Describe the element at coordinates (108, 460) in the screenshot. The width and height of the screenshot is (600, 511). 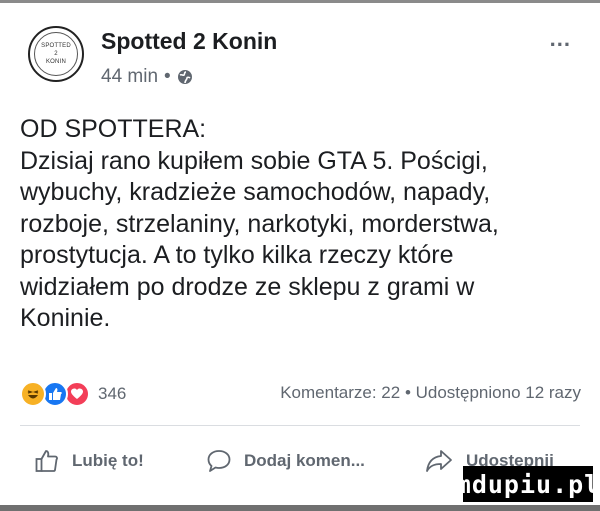
I see `like-label: Lubię to!` at that location.